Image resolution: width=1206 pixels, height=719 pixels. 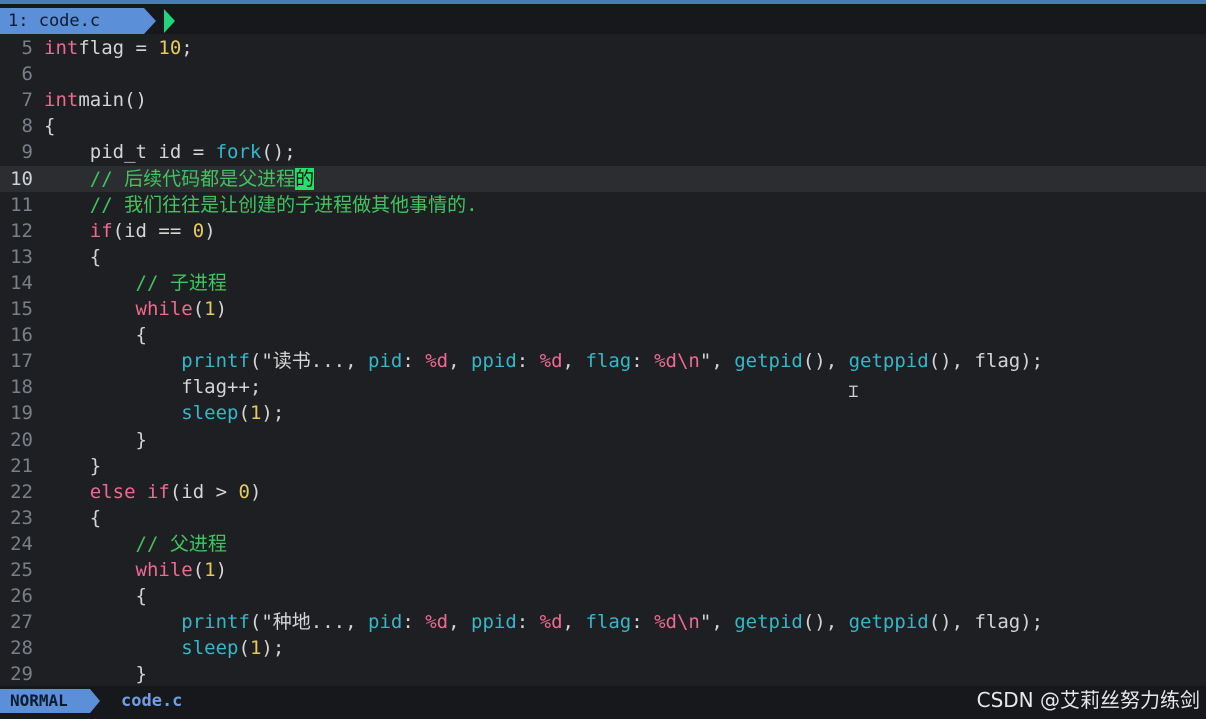 What do you see at coordinates (603, 231) in the screenshot?
I see `code-line: 12 if(id == 0)` at bounding box center [603, 231].